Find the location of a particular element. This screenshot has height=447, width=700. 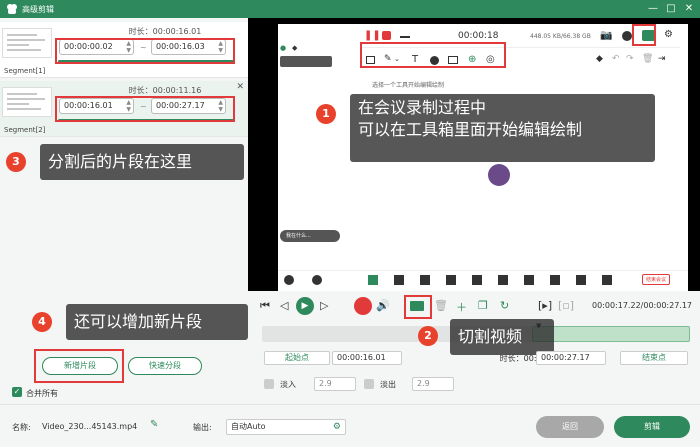

close-icon: ✕ is located at coordinates (689, 9).